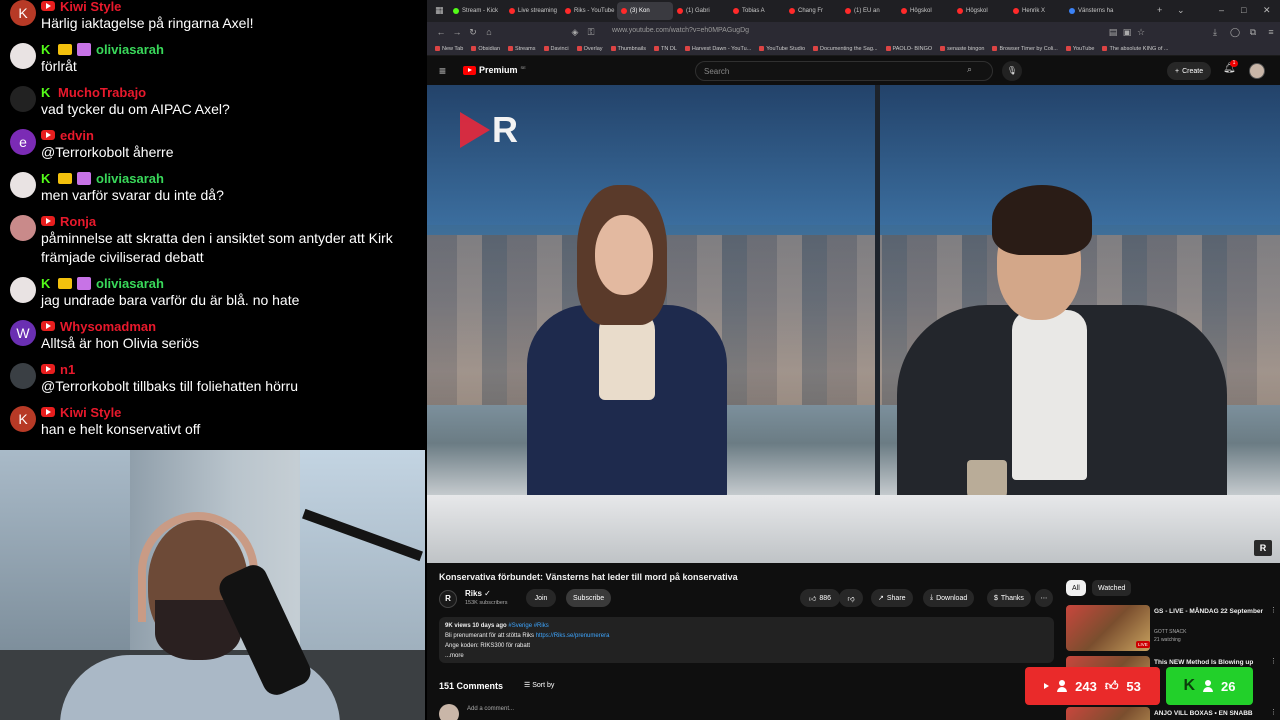 The height and width of the screenshot is (720, 1280). I want to click on account-icon: ◯, so click(1235, 32).